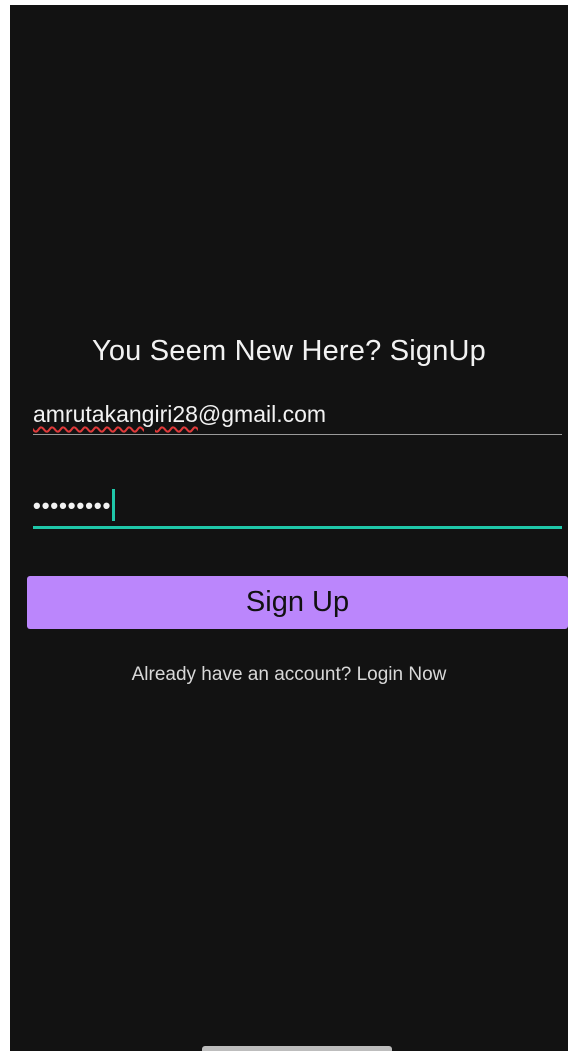  What do you see at coordinates (115, 414) in the screenshot?
I see `email-misspelled-part: amrutakangiri28` at bounding box center [115, 414].